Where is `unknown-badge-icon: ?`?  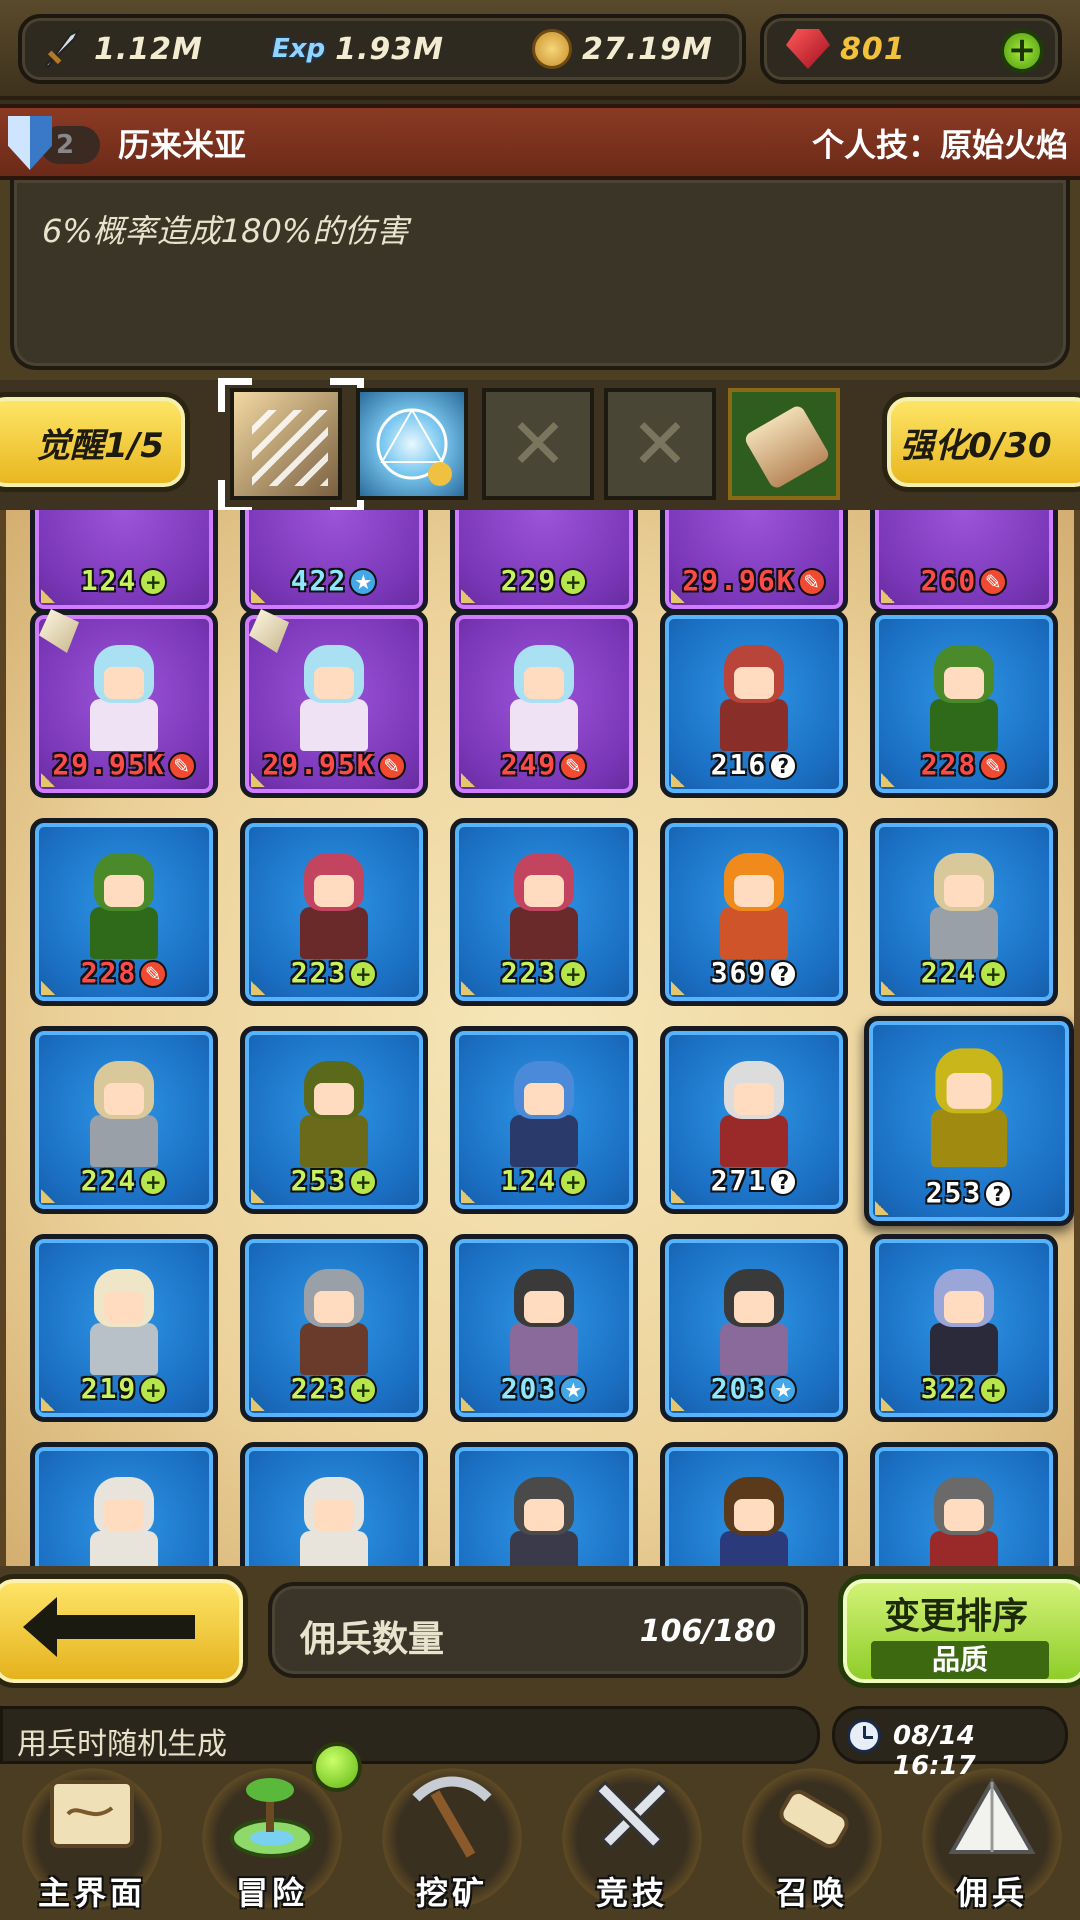
unknown-badge-icon: ? is located at coordinates (783, 766).